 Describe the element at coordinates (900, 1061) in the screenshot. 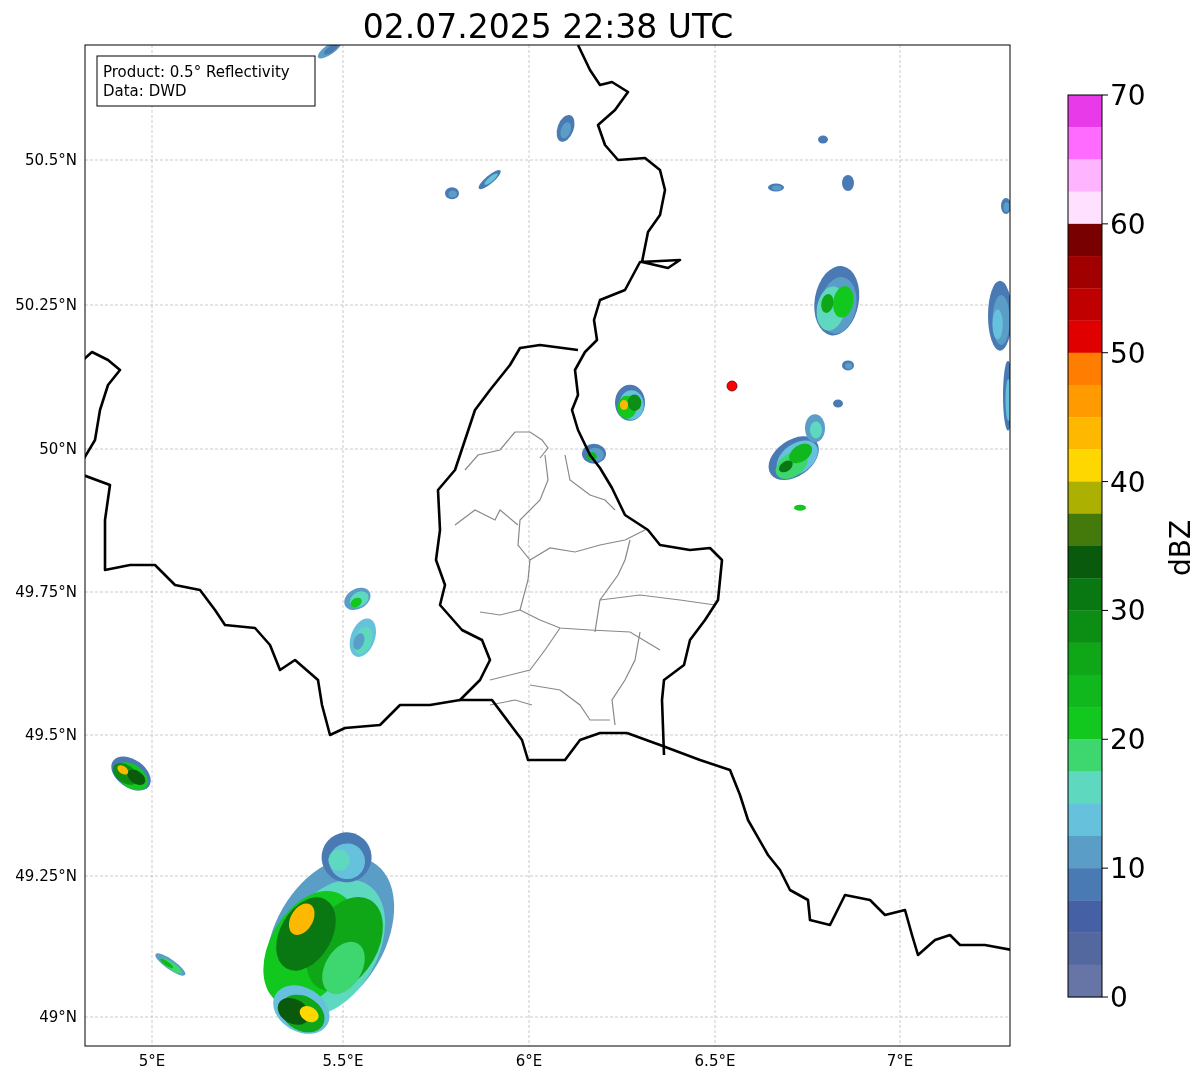

I see `longitude-label: 7°E` at that location.